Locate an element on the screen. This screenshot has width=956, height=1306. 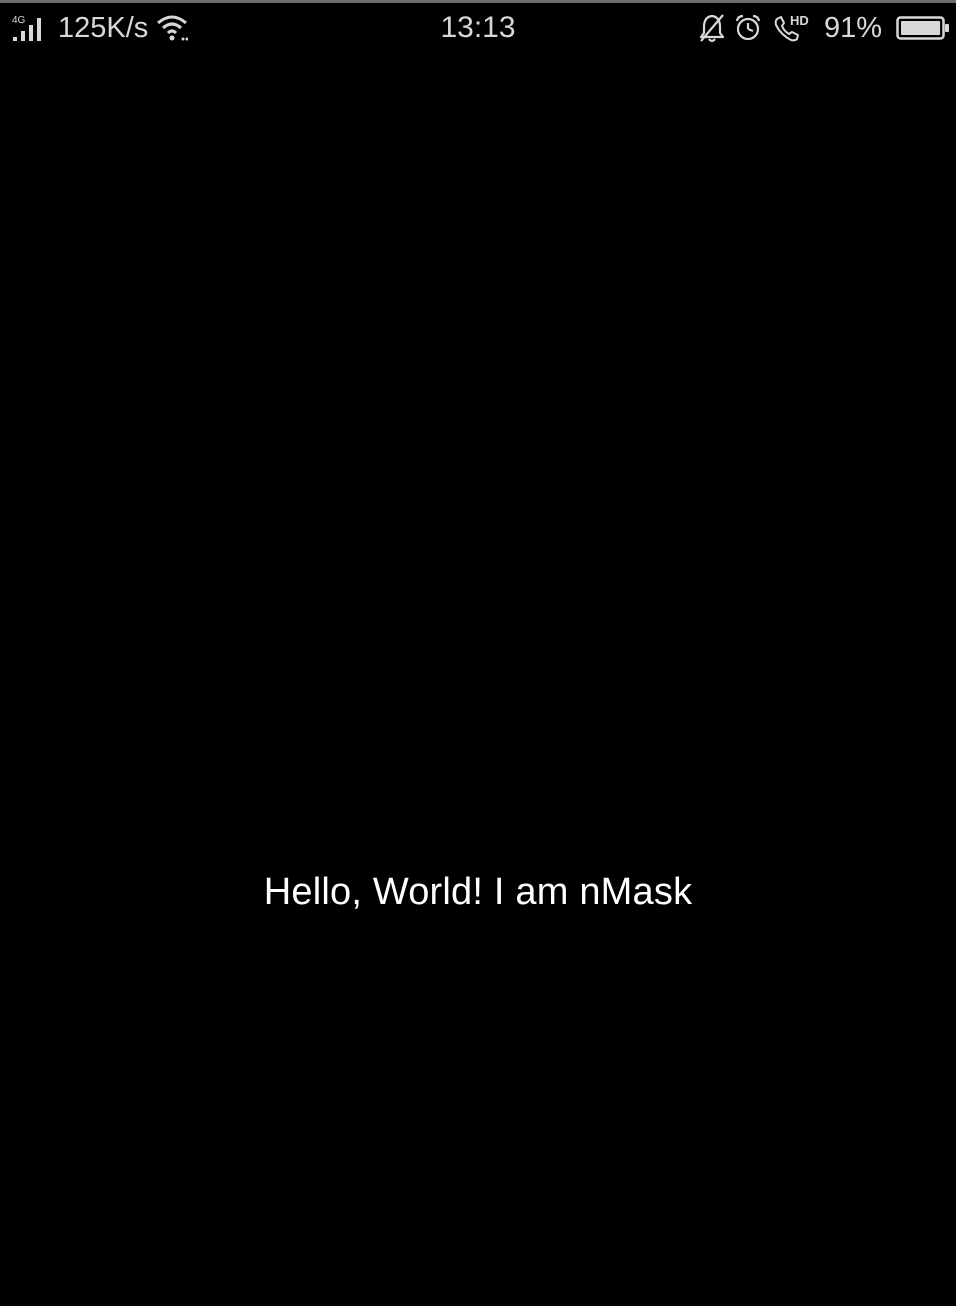
status-bar-right: HD 91% is located at coordinates (824, 28).